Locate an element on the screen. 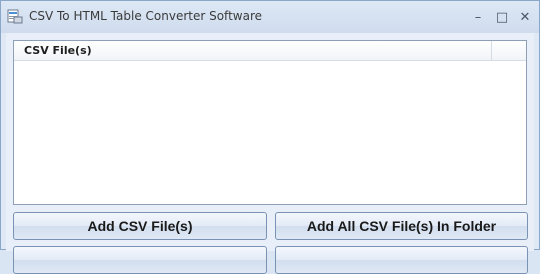  maximize-button: □ is located at coordinates (502, 17).